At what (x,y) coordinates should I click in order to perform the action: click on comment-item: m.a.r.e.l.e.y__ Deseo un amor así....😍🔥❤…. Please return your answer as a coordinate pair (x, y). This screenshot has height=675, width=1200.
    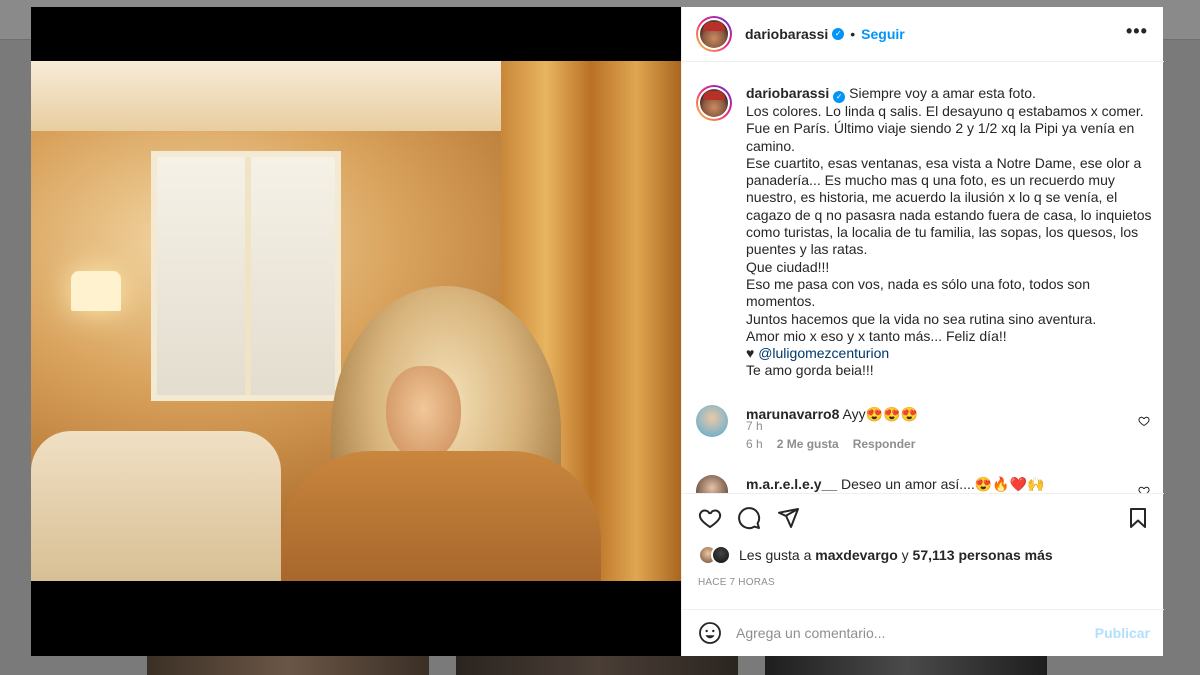
    Looking at the image, I should click on (901, 484).